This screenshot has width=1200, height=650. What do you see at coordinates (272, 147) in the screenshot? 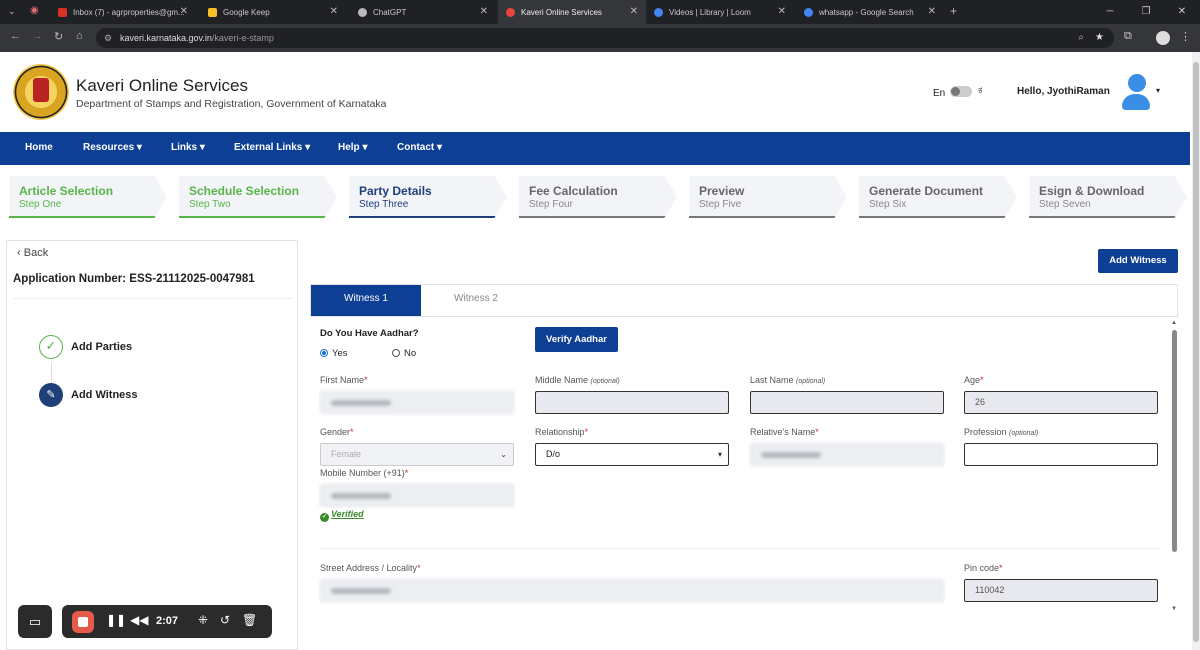
I see `nav-external-links: External Links ▾` at bounding box center [272, 147].